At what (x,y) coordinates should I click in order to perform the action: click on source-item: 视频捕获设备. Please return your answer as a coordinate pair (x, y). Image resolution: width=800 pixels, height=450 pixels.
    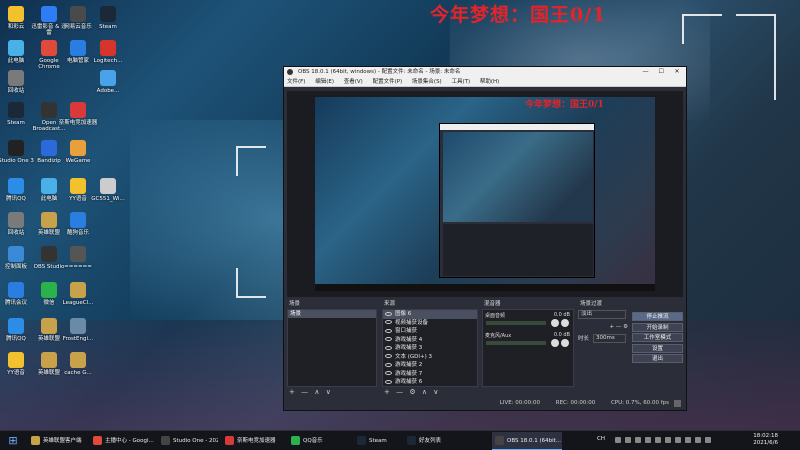
    Looking at the image, I should click on (430, 323).